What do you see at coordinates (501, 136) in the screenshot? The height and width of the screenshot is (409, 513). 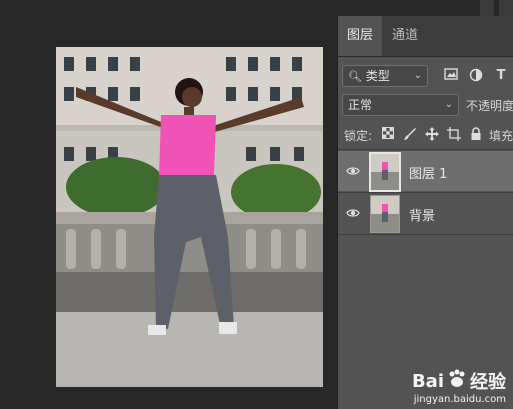 I see `fill-label: 填充` at bounding box center [501, 136].